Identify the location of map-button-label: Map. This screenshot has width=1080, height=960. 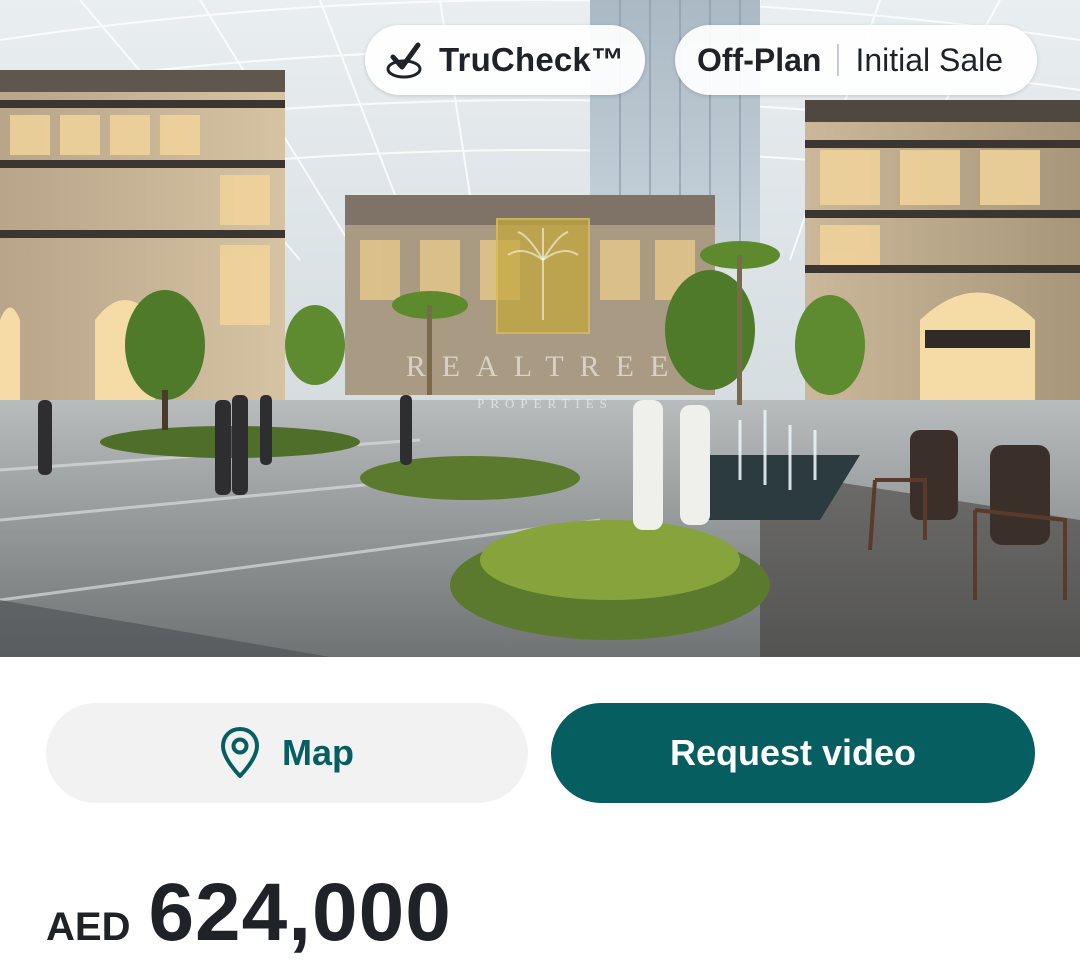
(318, 752).